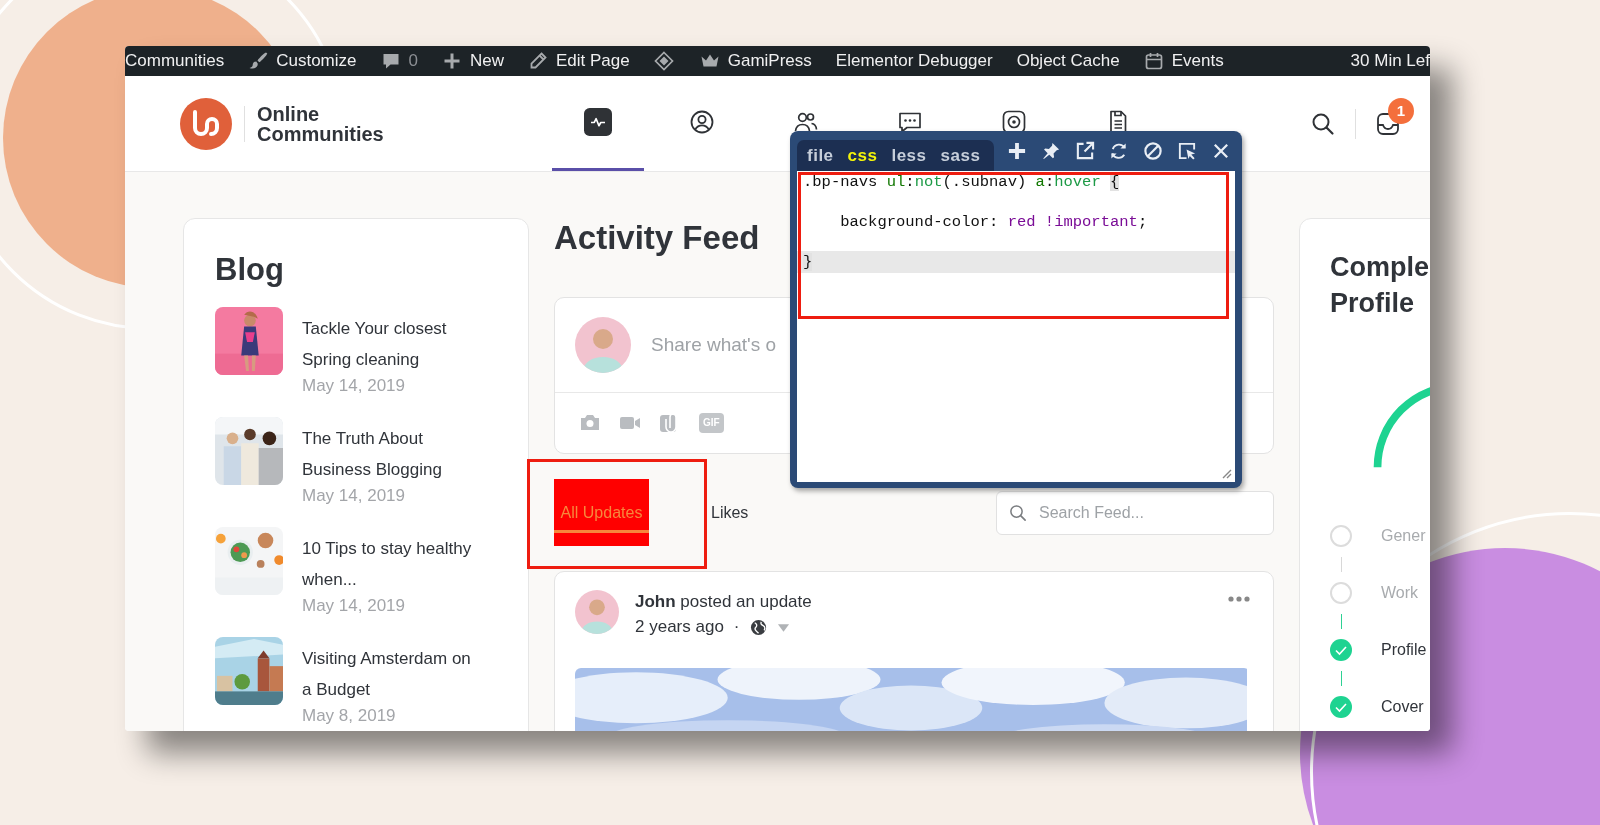 The height and width of the screenshot is (825, 1600). I want to click on page-title: Activity Feed, so click(657, 238).